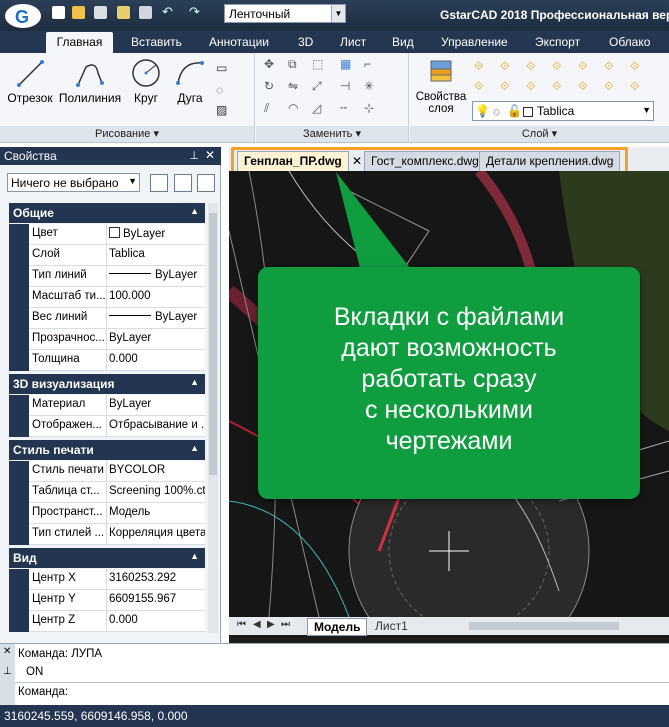 The image size is (669, 727). I want to click on property-row: Центр Z 0.000, so click(107, 621).